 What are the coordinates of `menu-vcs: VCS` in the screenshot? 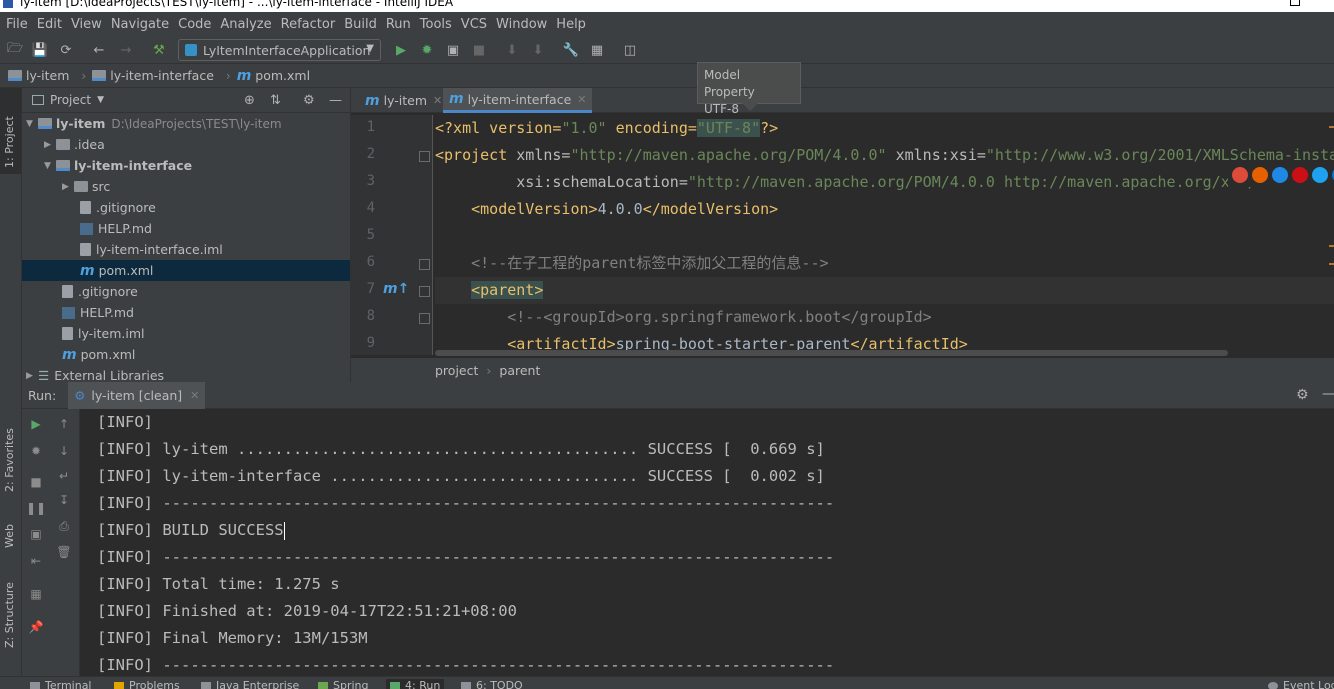 It's located at (474, 24).